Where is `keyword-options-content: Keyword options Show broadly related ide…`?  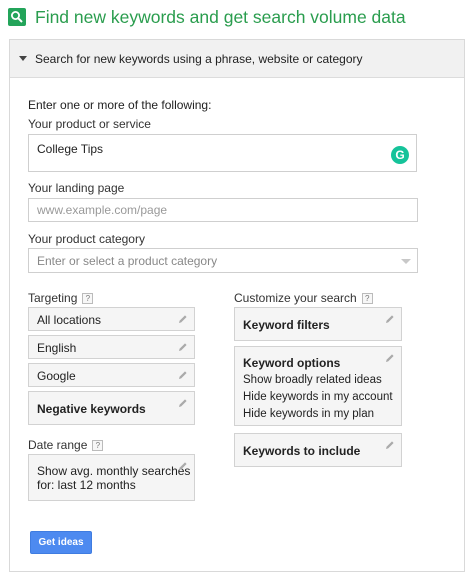
keyword-options-content: Keyword options Show broadly related ide… is located at coordinates (318, 389).